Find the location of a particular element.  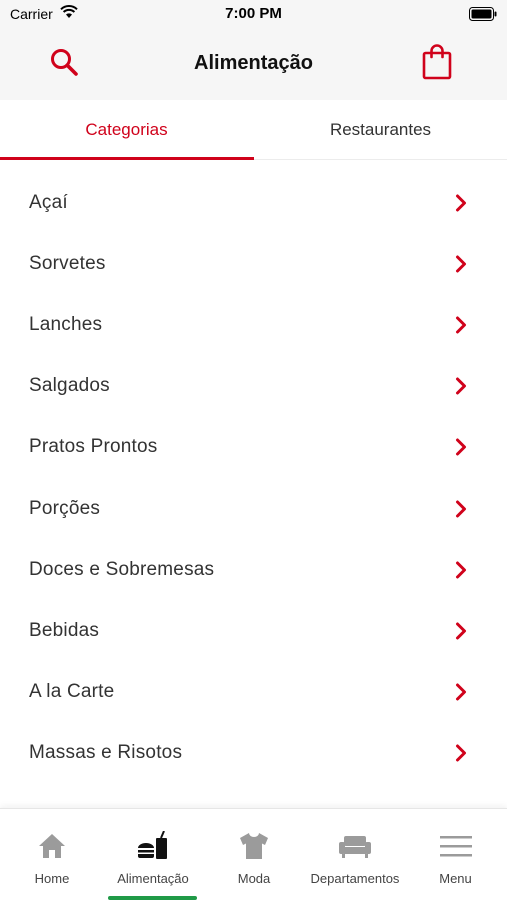

nav-label: Moda is located at coordinates (254, 878).